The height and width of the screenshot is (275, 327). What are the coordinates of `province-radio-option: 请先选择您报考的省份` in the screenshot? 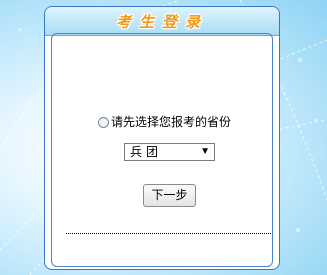 It's located at (164, 122).